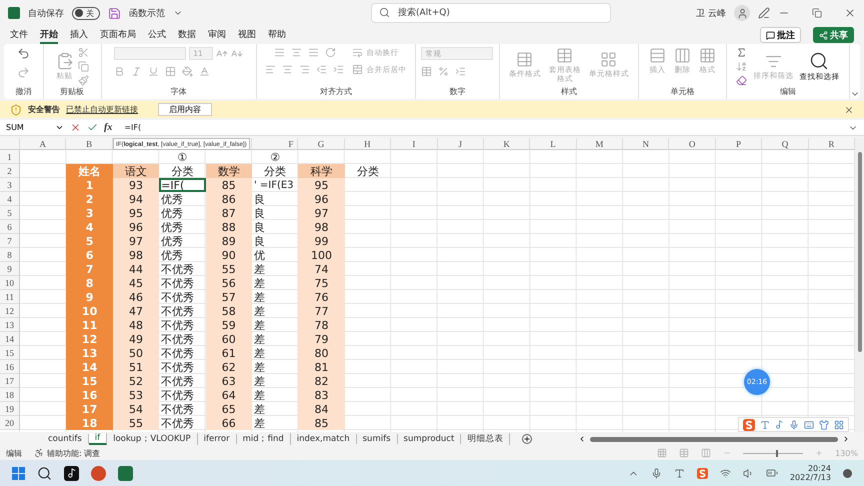 Image resolution: width=864 pixels, height=486 pixels. I want to click on add-sheet-button, so click(527, 439).